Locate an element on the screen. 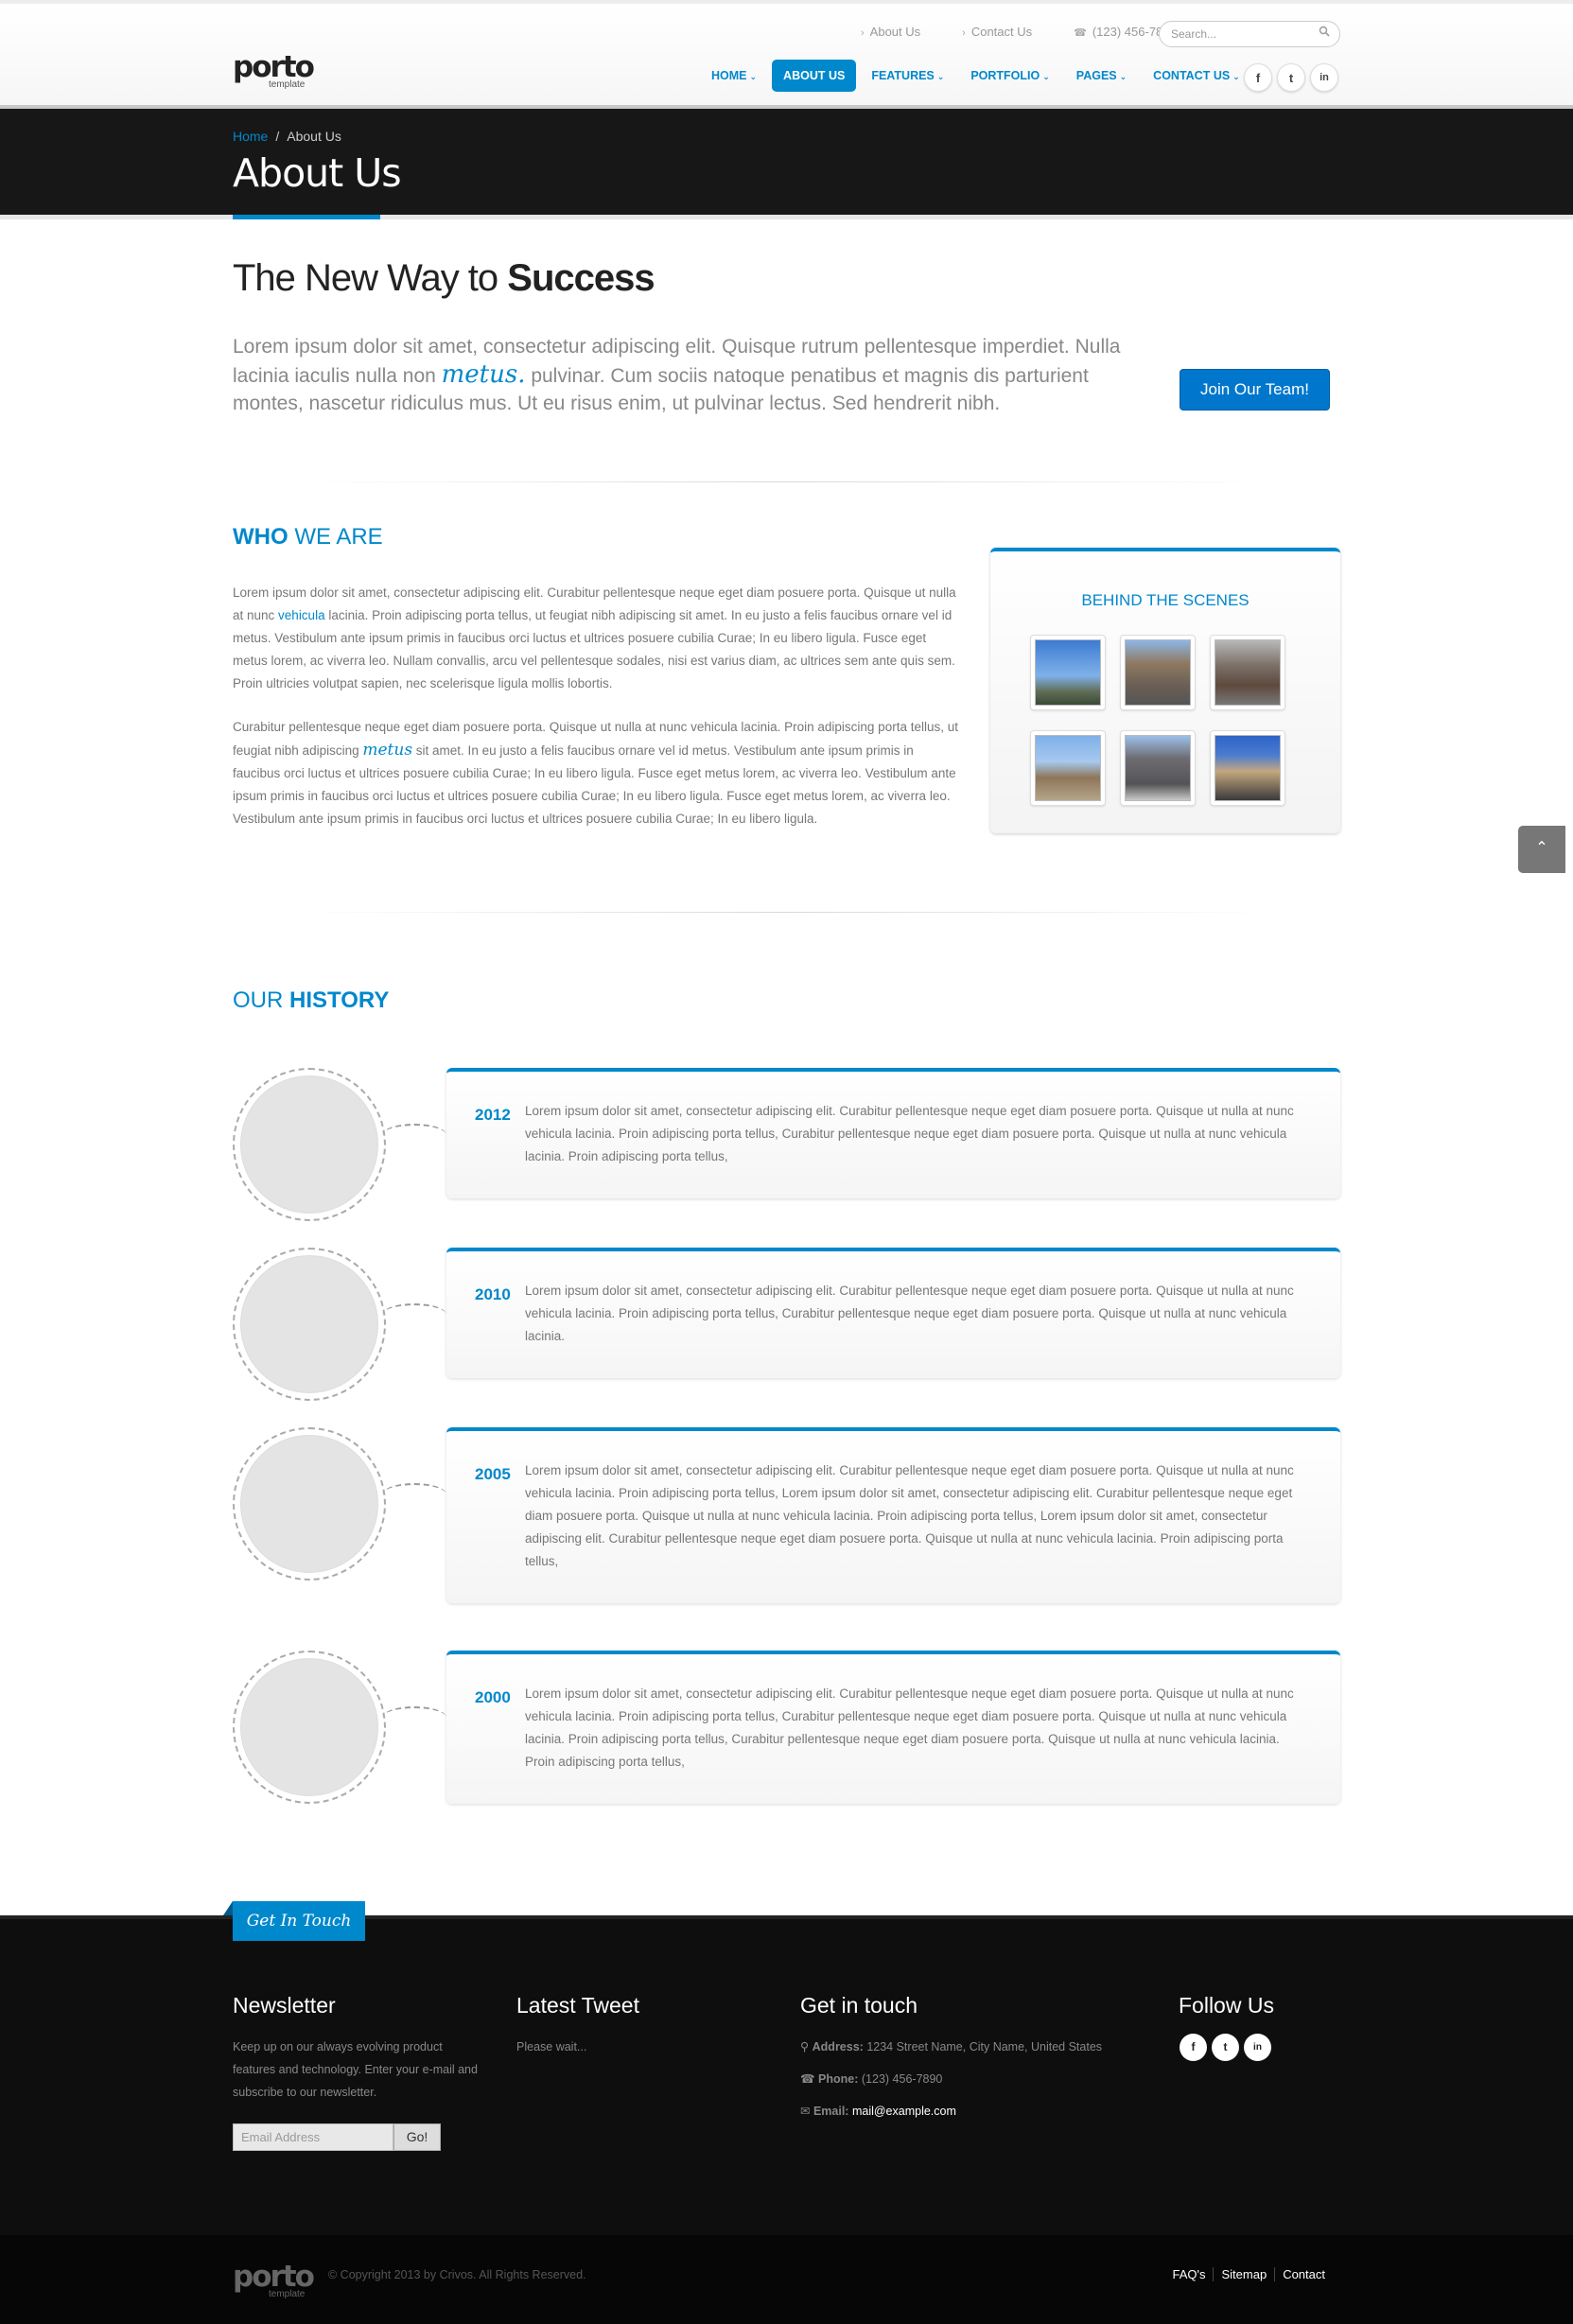 The image size is (1573, 2324). chevron-up-icon: ⌃ is located at coordinates (1541, 848).